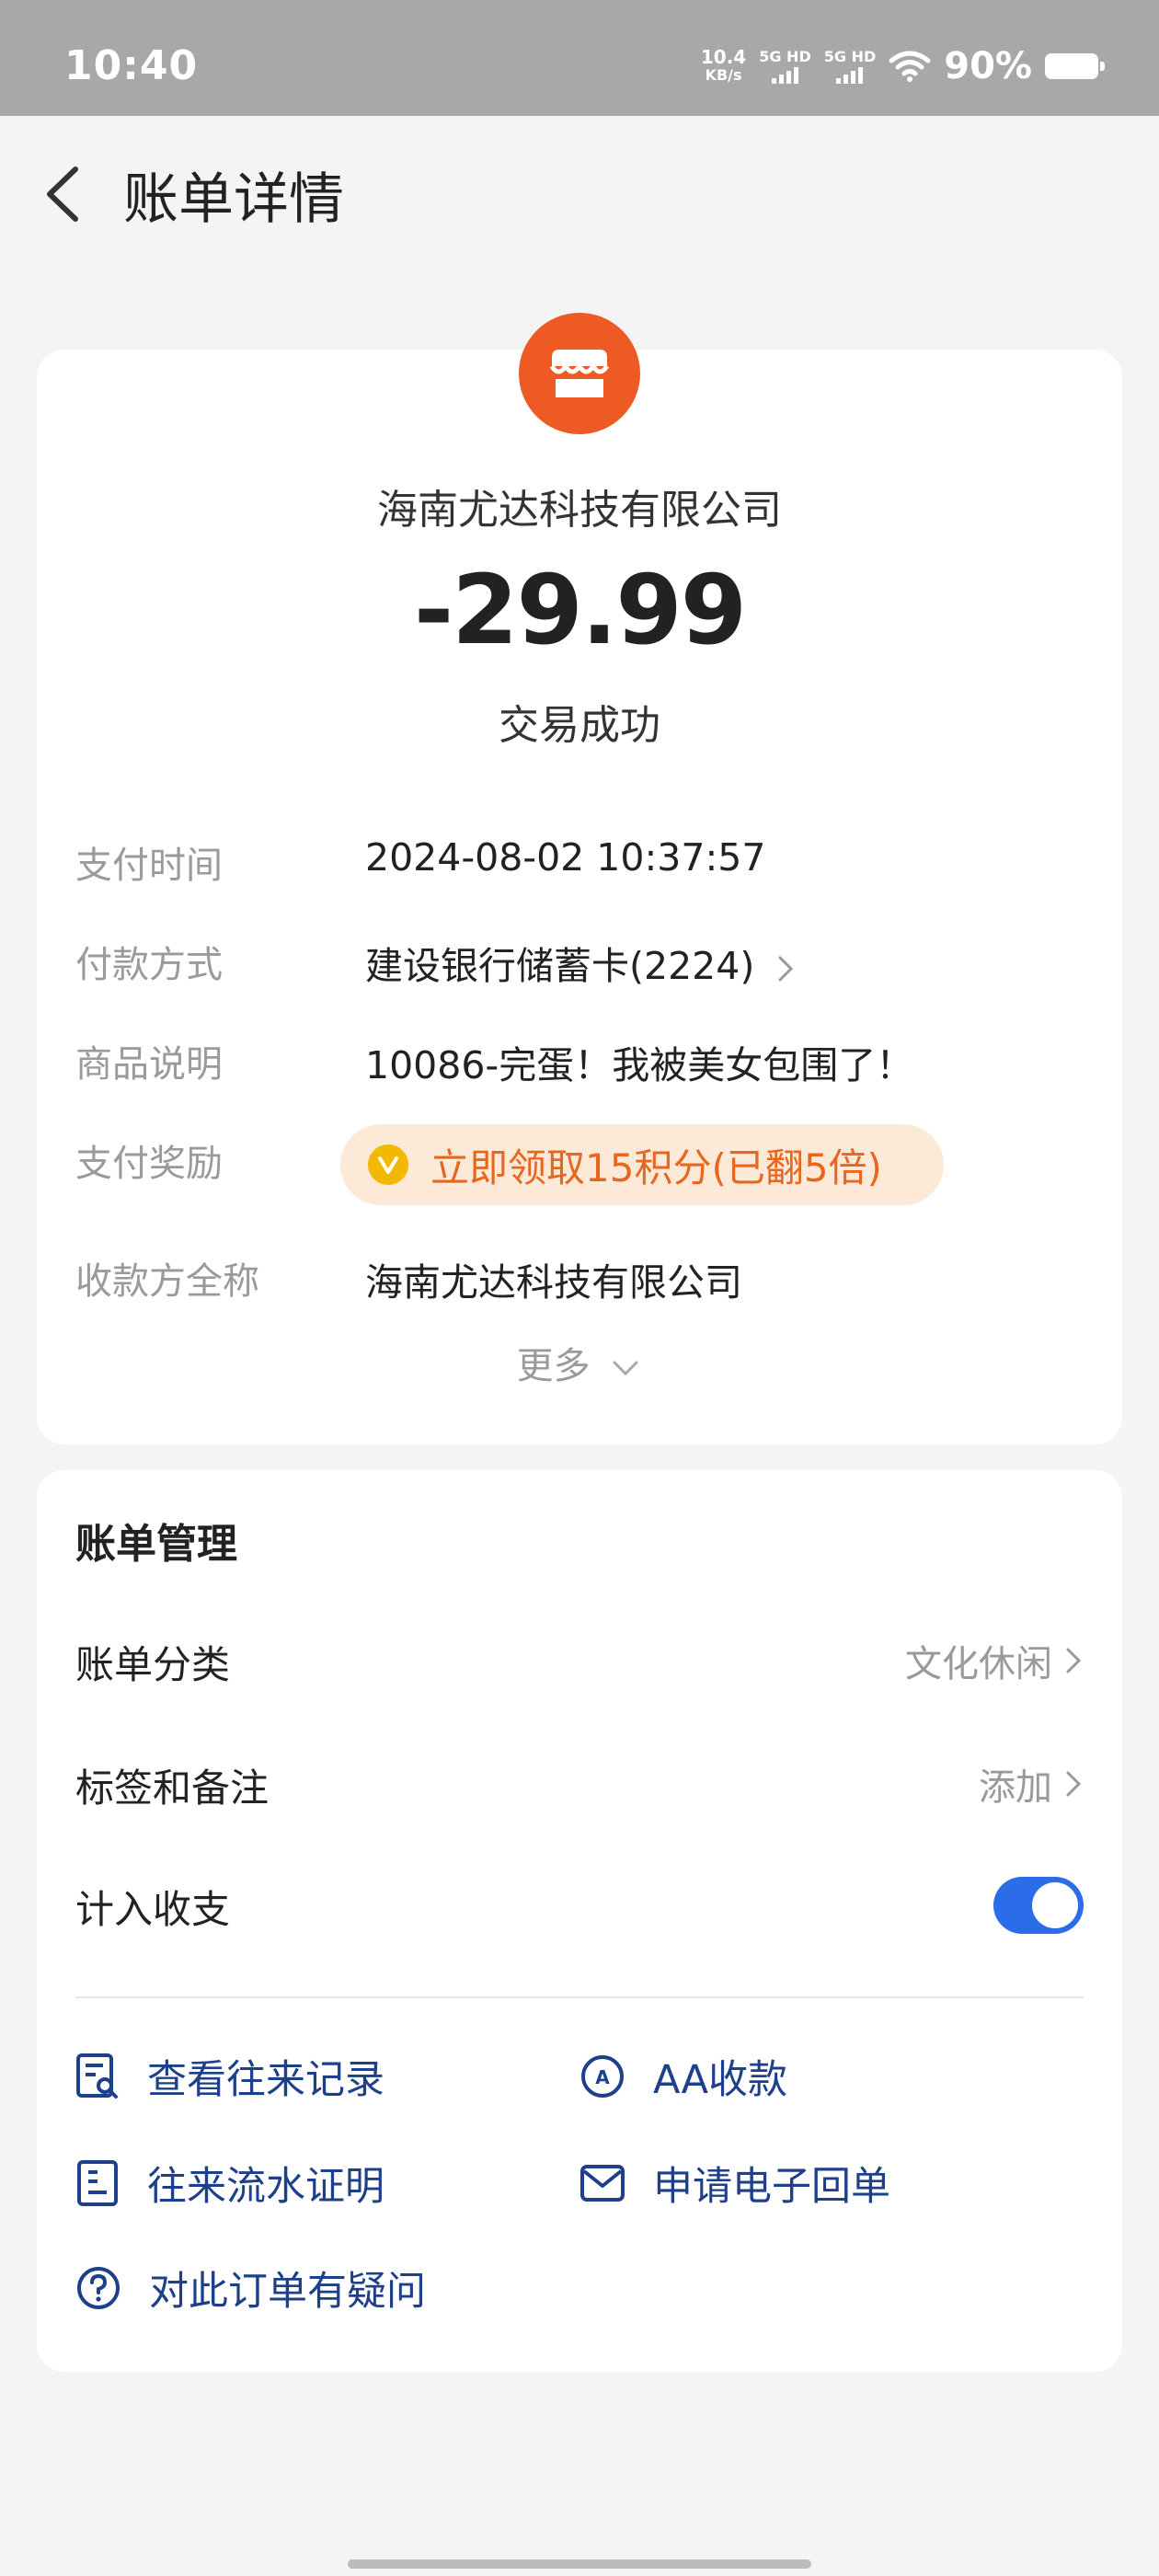 Image resolution: width=1159 pixels, height=2576 pixels. Describe the element at coordinates (683, 2076) in the screenshot. I see `aa-collect-link: A AA收款` at that location.